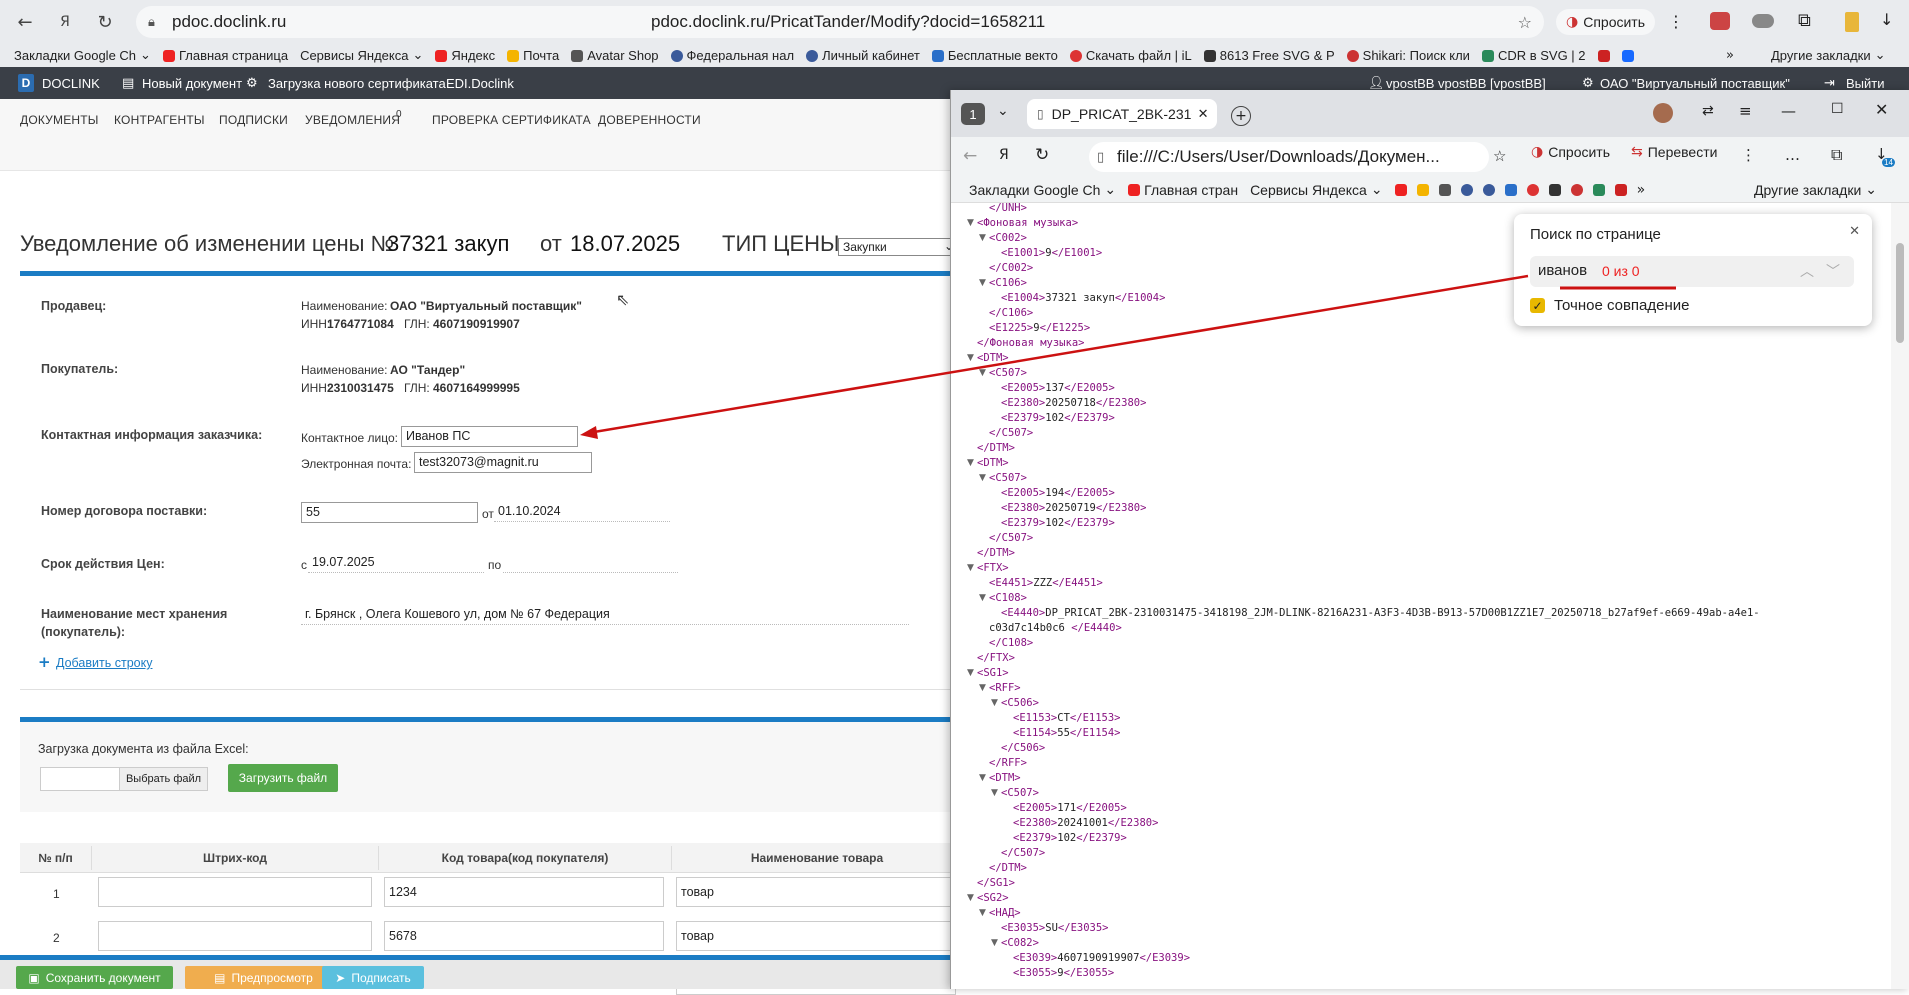  I want to click on annotation-arrowhead, so click(589, 432).